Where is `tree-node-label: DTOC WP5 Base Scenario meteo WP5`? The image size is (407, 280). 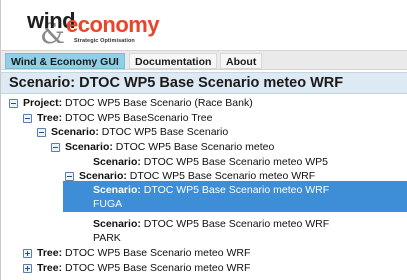 tree-node-label: DTOC WP5 Base Scenario meteo WP5 is located at coordinates (234, 162).